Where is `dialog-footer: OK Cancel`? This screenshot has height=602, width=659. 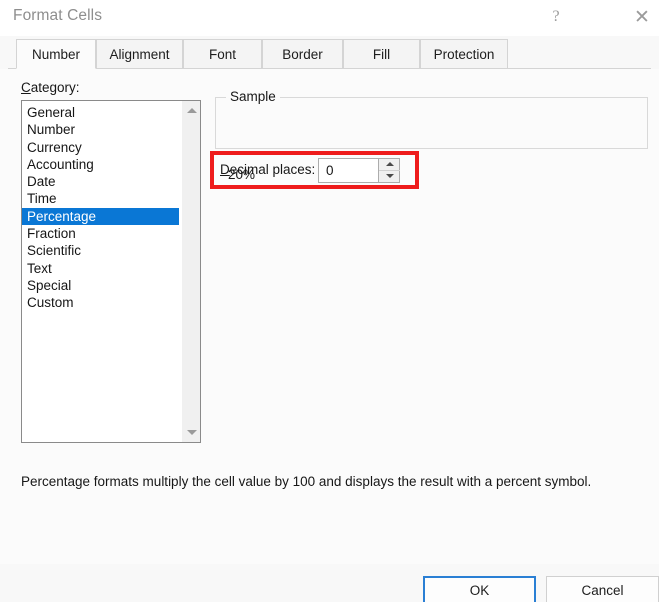
dialog-footer: OK Cancel is located at coordinates (329, 583).